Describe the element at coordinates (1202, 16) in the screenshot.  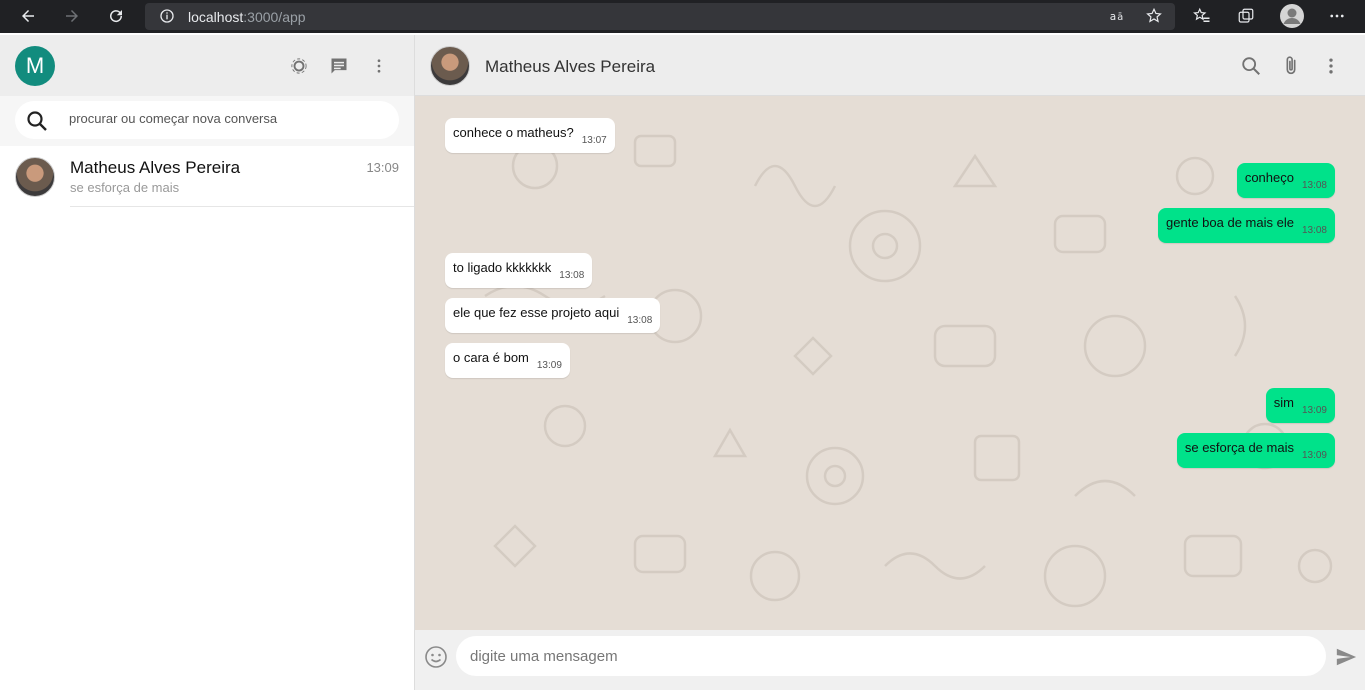
I see `favorites-icon` at that location.